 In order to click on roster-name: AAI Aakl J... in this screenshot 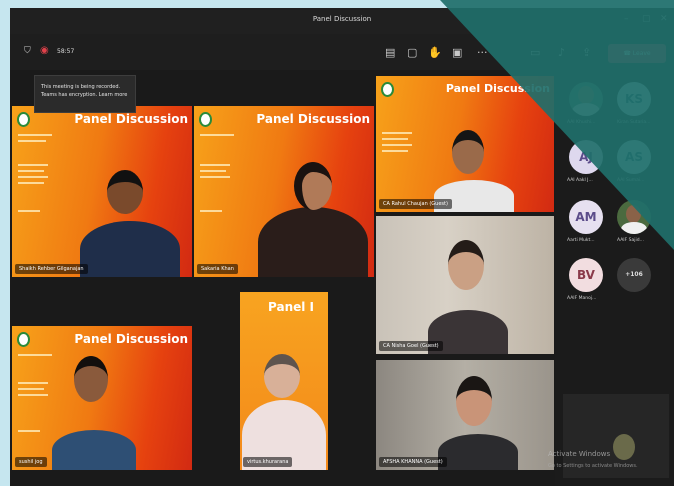, I will do `click(580, 180)`.